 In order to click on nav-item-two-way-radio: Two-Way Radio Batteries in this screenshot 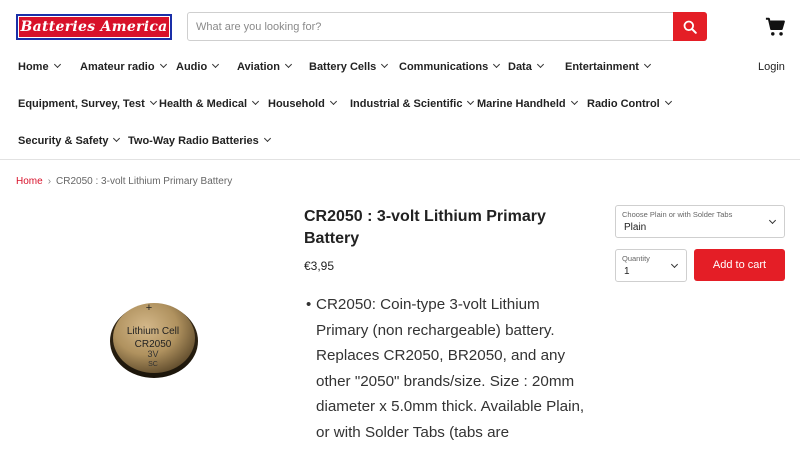, I will do `click(199, 141)`.